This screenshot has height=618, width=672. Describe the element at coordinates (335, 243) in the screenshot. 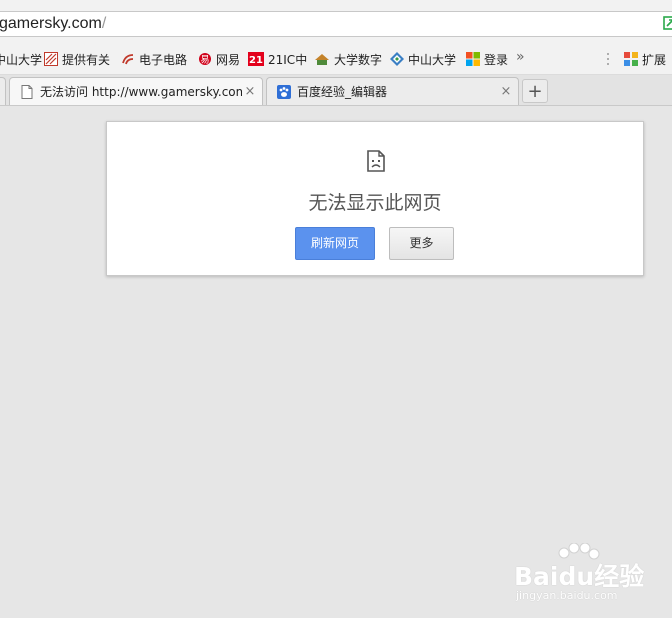

I see `reload-button: 刷新网页` at that location.